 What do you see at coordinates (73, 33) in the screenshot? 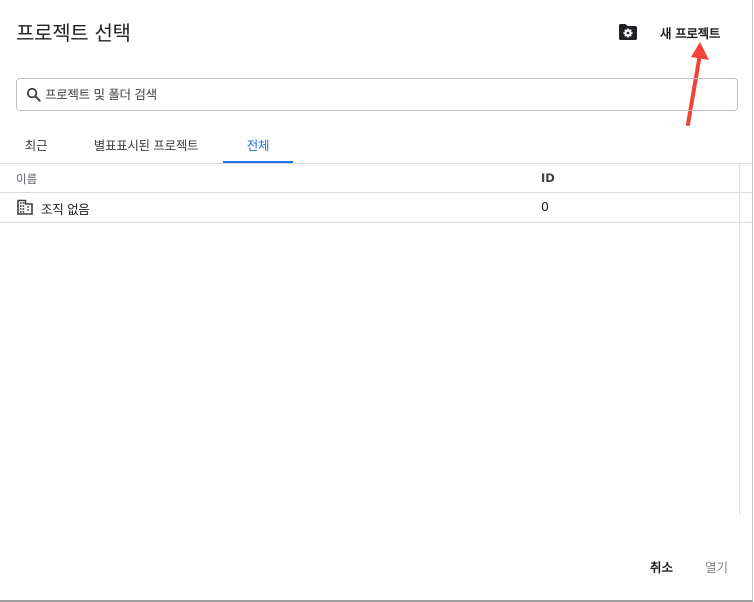
I see `dialog-title: 프로젝트 선택` at bounding box center [73, 33].